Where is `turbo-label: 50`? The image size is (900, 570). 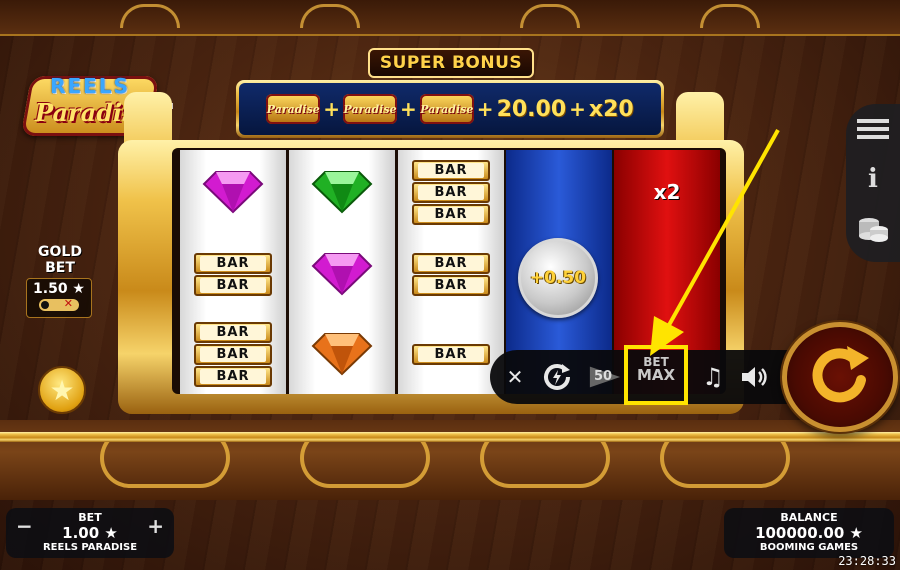
turbo-label: 50 is located at coordinates (603, 376).